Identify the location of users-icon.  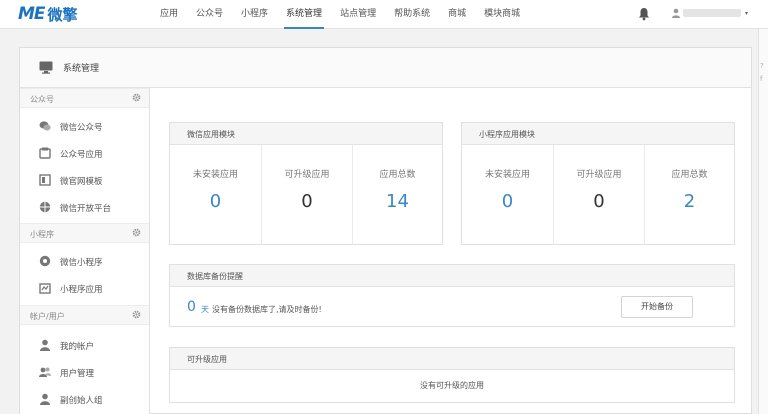
(45, 372).